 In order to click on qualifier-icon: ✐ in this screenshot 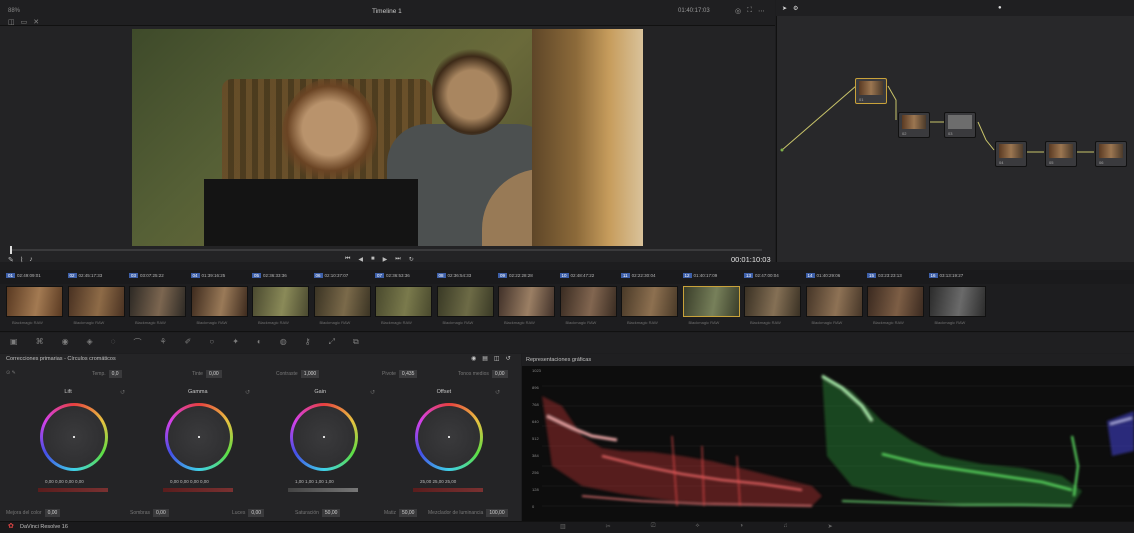, I will do `click(188, 342)`.